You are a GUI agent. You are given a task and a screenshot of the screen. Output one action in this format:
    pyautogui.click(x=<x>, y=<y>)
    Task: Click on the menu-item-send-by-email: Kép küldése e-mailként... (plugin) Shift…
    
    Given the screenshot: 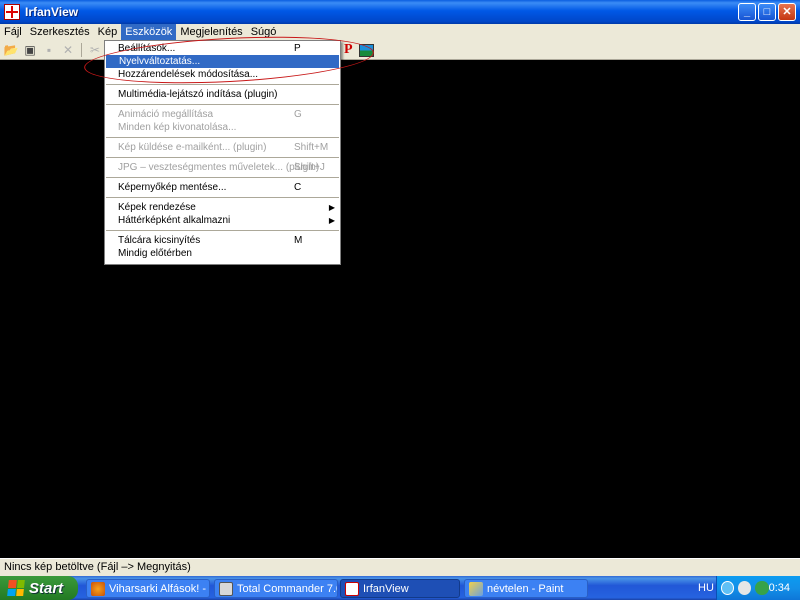 What is the action you would take?
    pyautogui.click(x=222, y=147)
    